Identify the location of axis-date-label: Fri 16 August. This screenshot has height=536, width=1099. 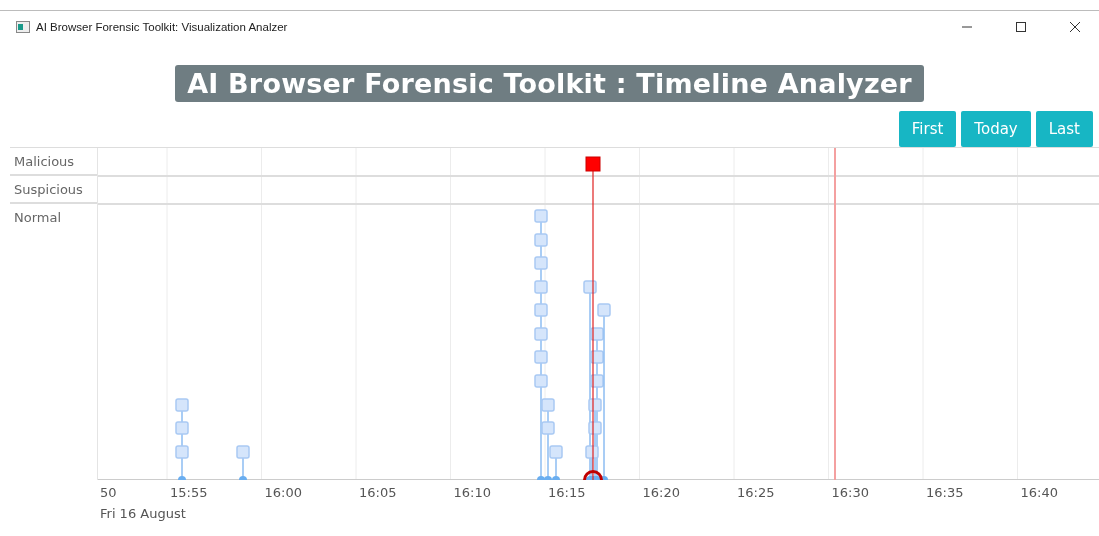
(143, 513).